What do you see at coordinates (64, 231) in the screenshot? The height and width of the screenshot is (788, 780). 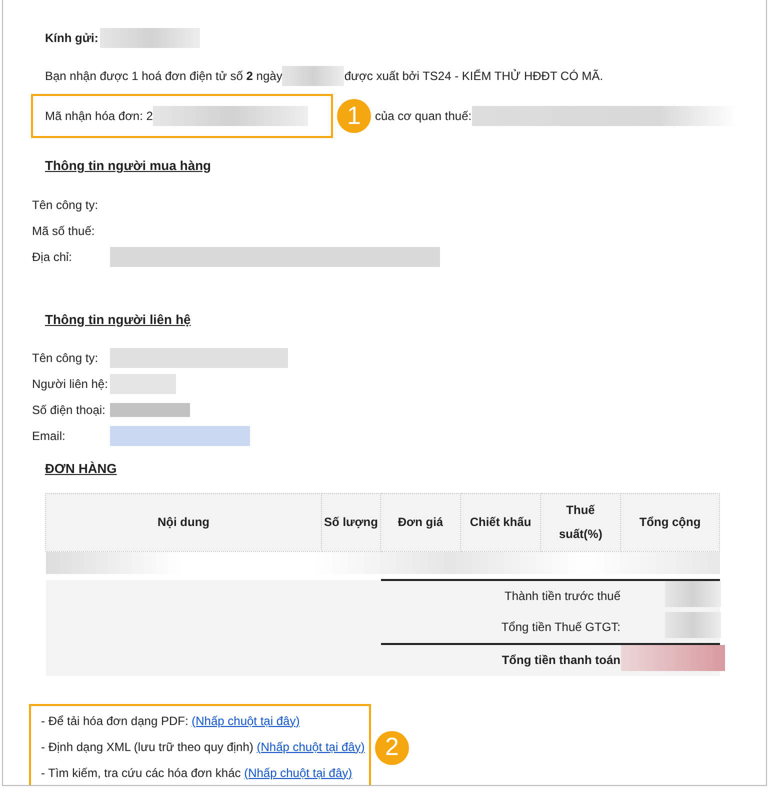 I see `field-label: Mã số thuế:` at bounding box center [64, 231].